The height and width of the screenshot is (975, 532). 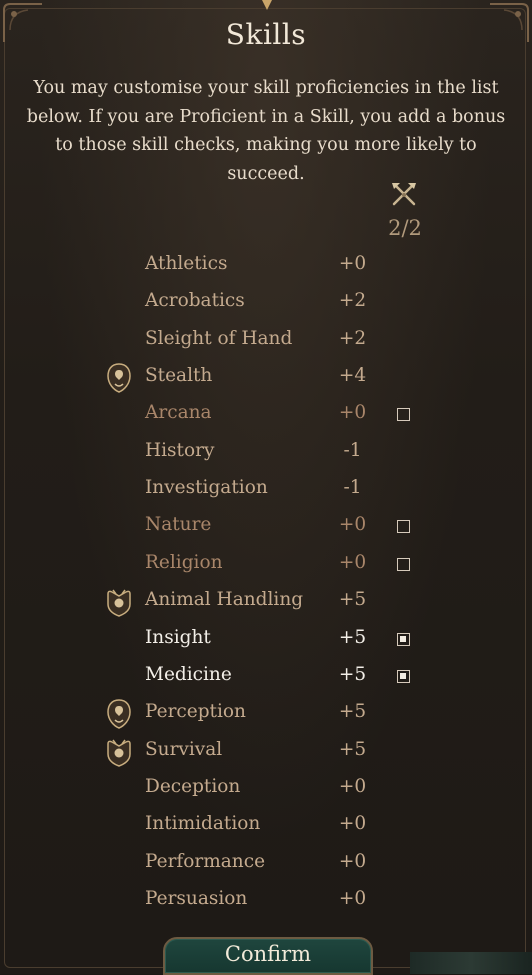 What do you see at coordinates (266, 415) in the screenshot?
I see `skill-row-arcana: Arcana +0` at bounding box center [266, 415].